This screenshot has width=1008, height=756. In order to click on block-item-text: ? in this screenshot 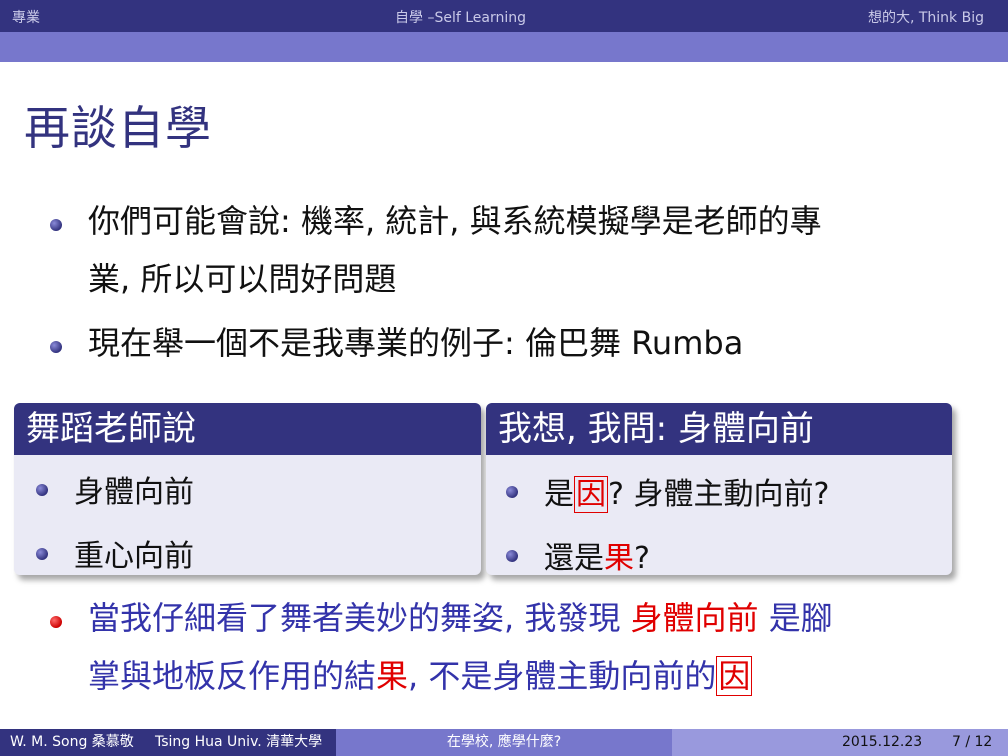, I will do `click(642, 558)`.